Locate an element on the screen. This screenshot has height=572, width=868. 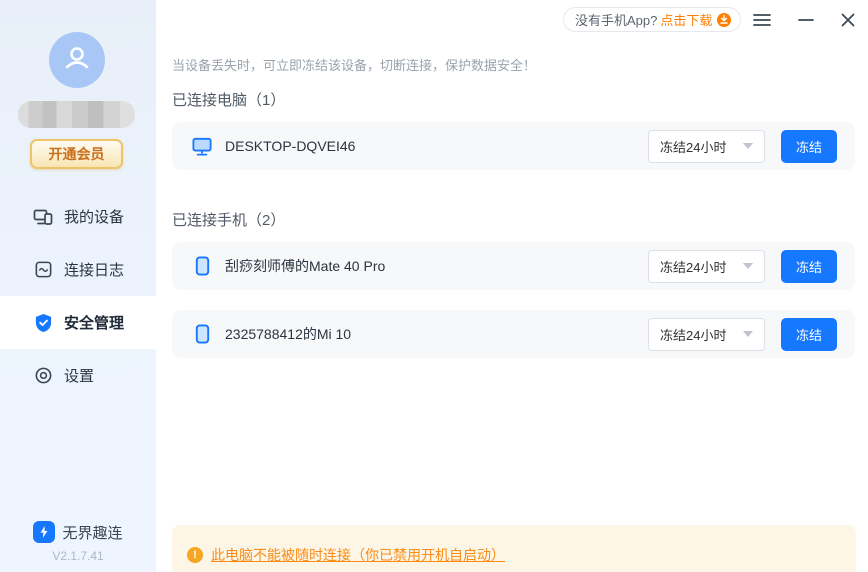
sidebar-item-my-devices: 我的设备 is located at coordinates (78, 216).